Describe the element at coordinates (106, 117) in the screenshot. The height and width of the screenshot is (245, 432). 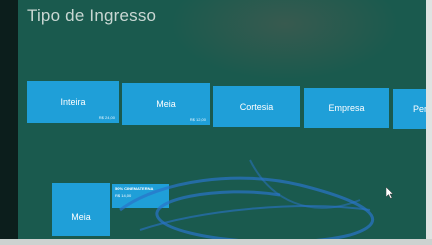
I see `ticket-tile-price: R$ 24,00` at that location.